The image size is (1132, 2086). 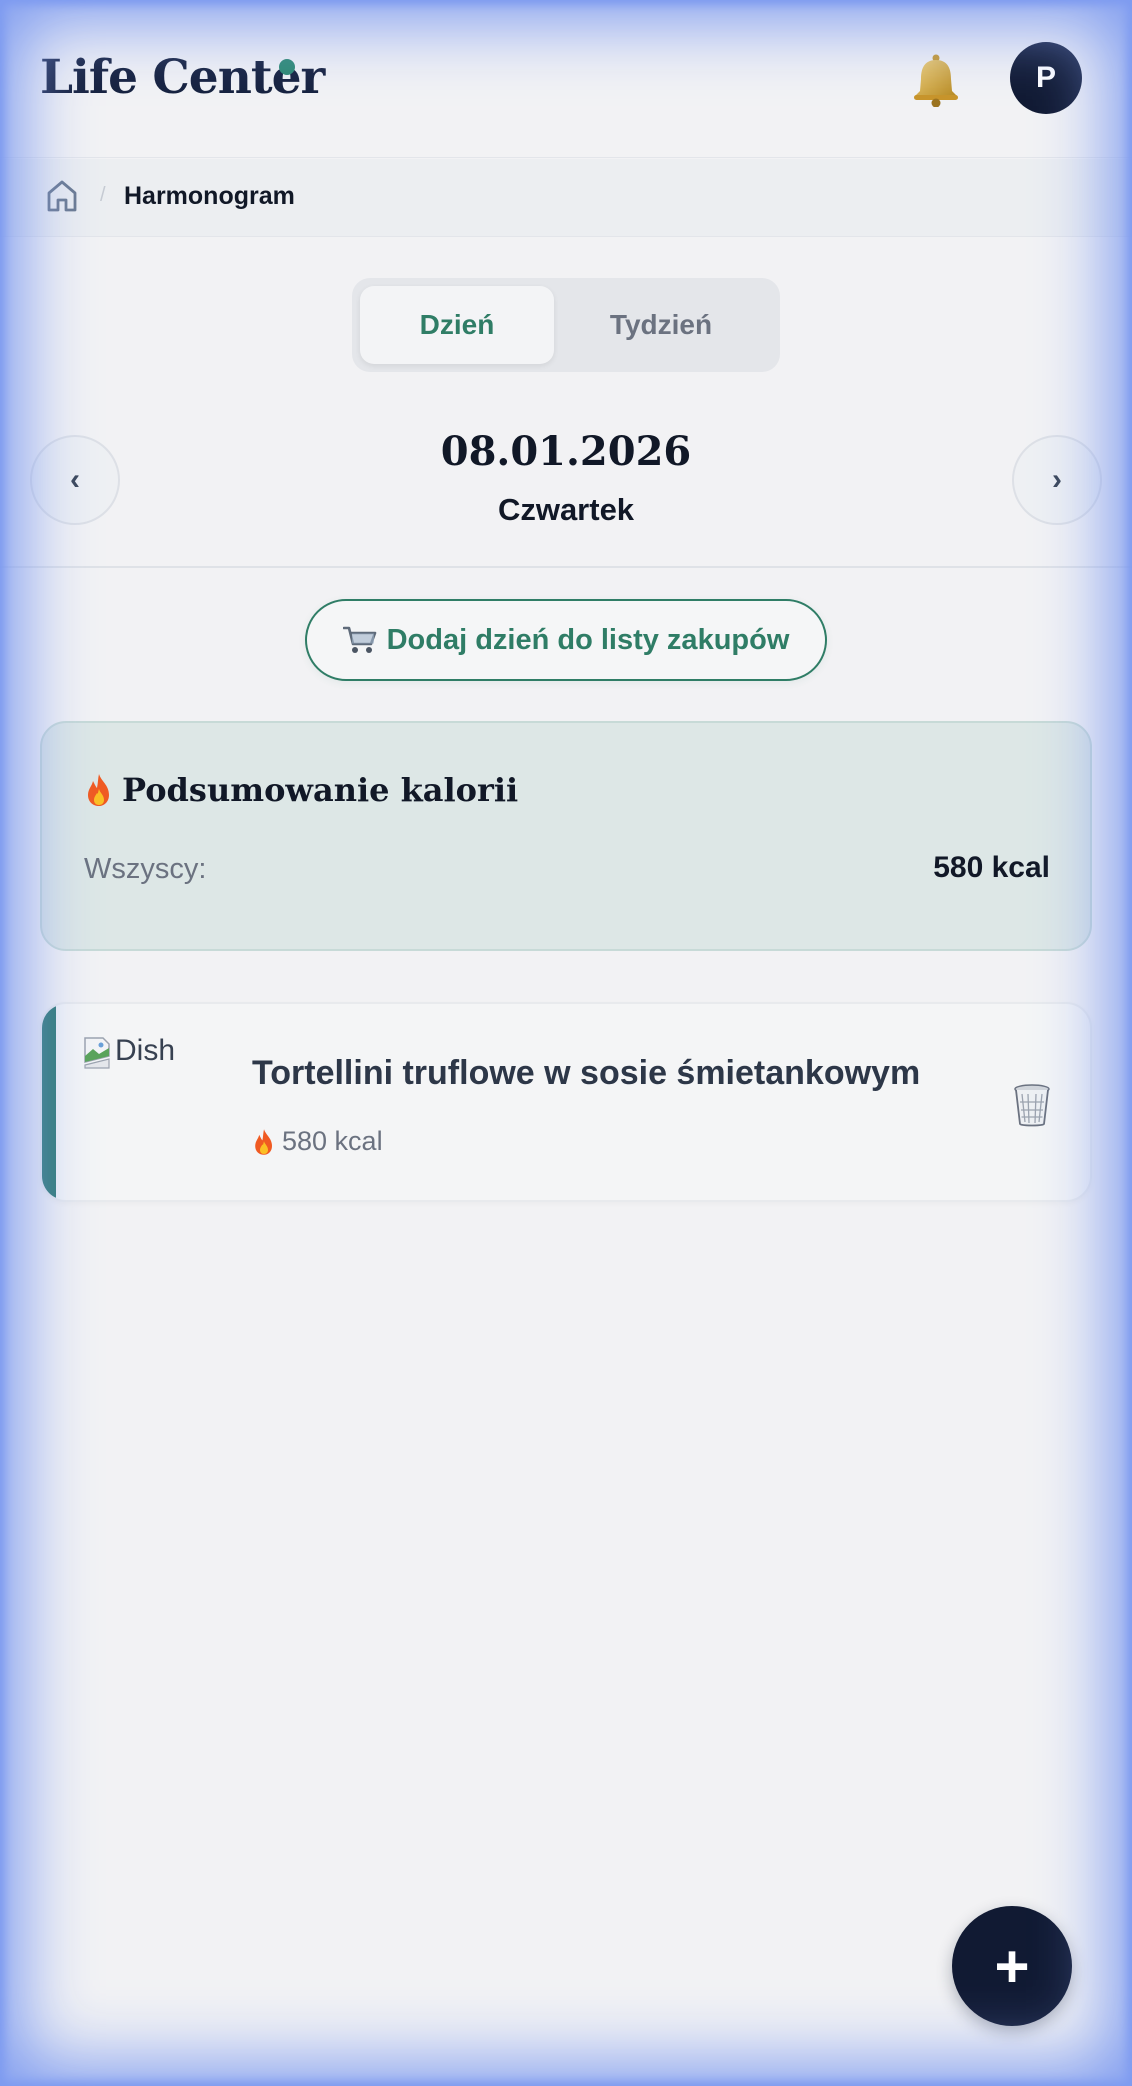 What do you see at coordinates (991, 867) in the screenshot?
I see `summary-value: 580 kcal` at bounding box center [991, 867].